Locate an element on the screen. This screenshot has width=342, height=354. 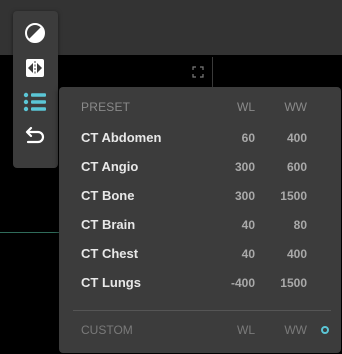
flip-icon is located at coordinates (35, 68).